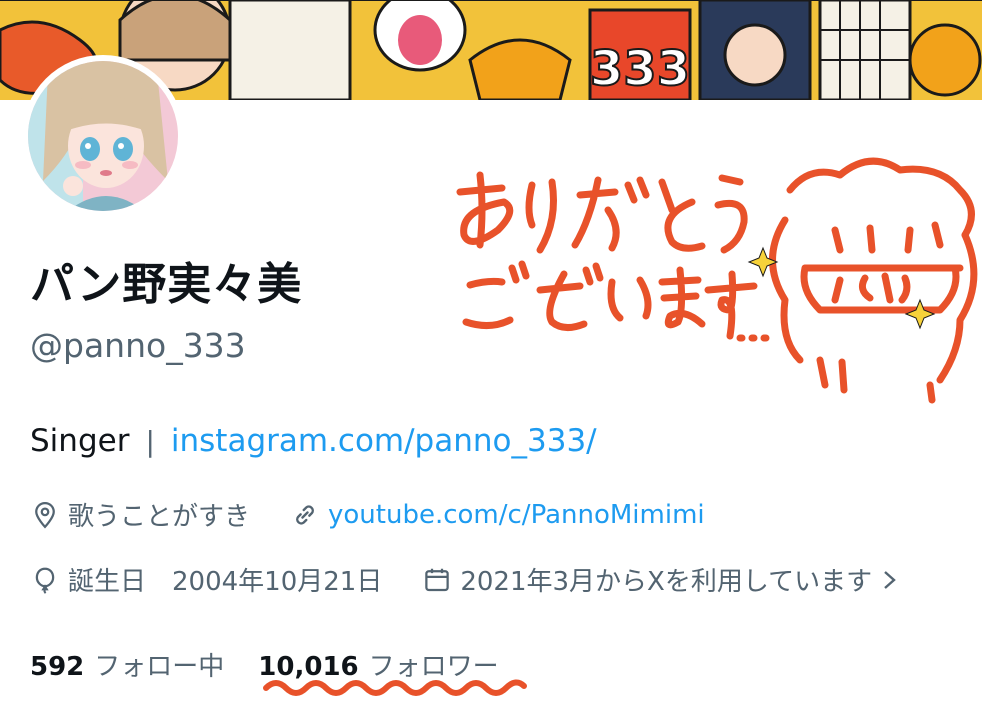  What do you see at coordinates (45, 580) in the screenshot?
I see `balloon-icon` at bounding box center [45, 580].